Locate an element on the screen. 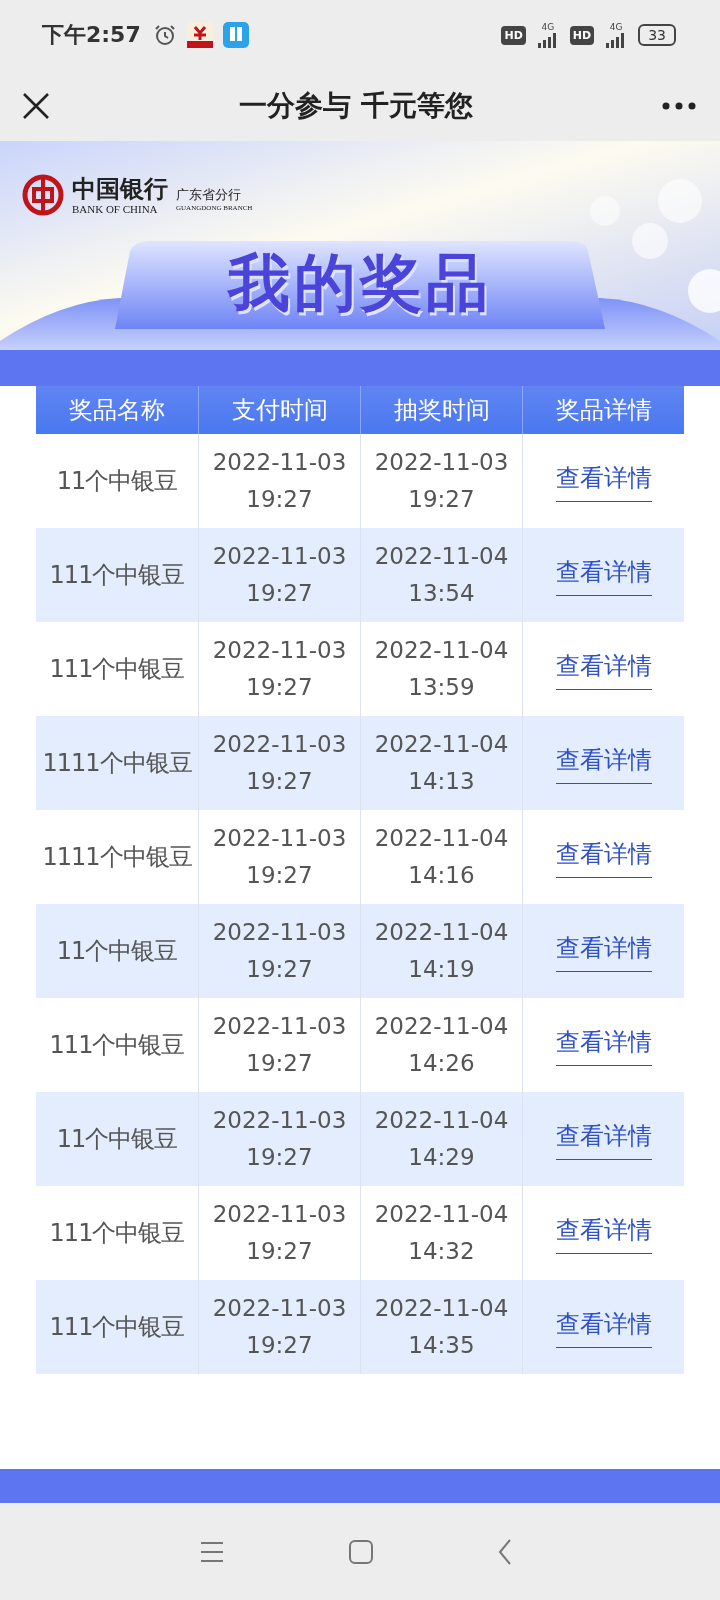  back-icon is located at coordinates (505, 1551).